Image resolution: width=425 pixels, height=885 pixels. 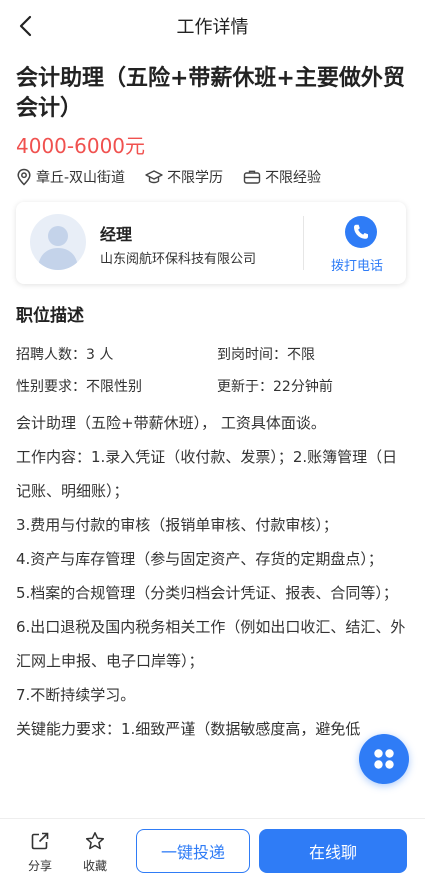 What do you see at coordinates (333, 851) in the screenshot?
I see `online-chat-button: 在线聊` at bounding box center [333, 851].